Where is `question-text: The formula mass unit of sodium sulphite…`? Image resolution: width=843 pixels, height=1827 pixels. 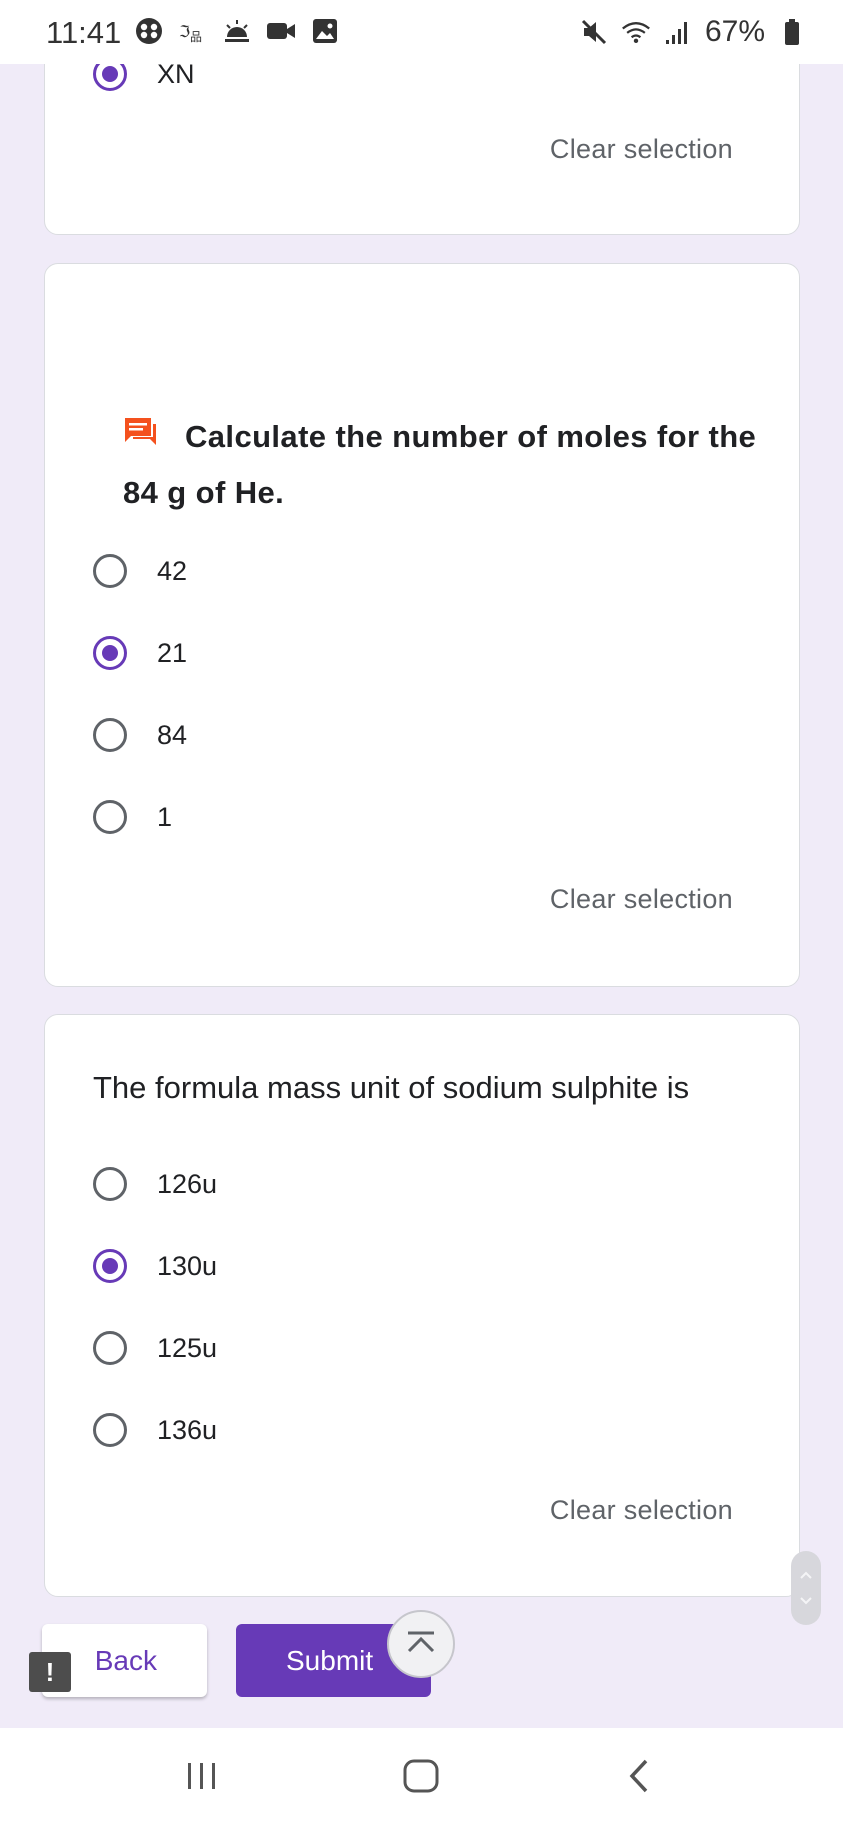
question-text: The formula mass unit of sodium sulphite… is located at coordinates (391, 1087).